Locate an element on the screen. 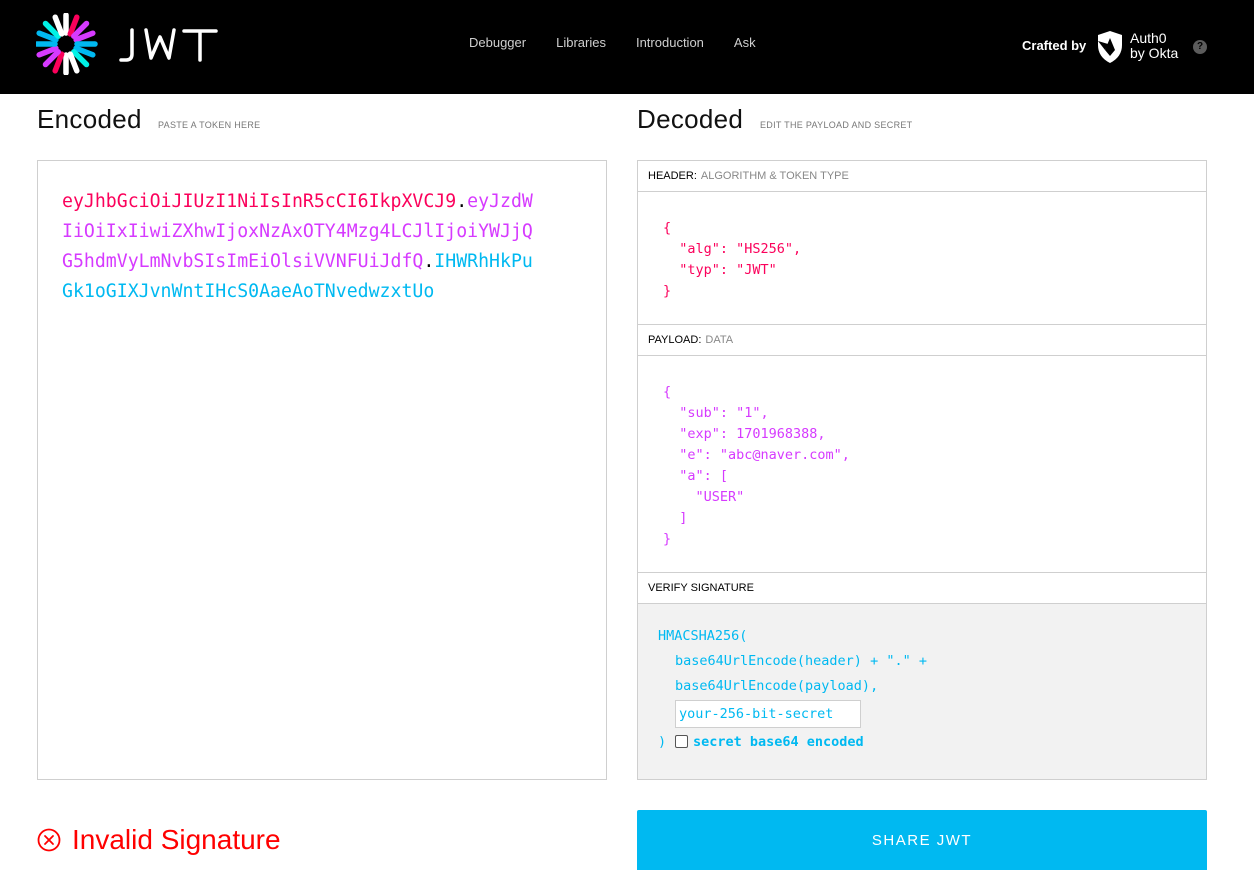  payload-section-title: PAYLOAD: DATA is located at coordinates (922, 340).